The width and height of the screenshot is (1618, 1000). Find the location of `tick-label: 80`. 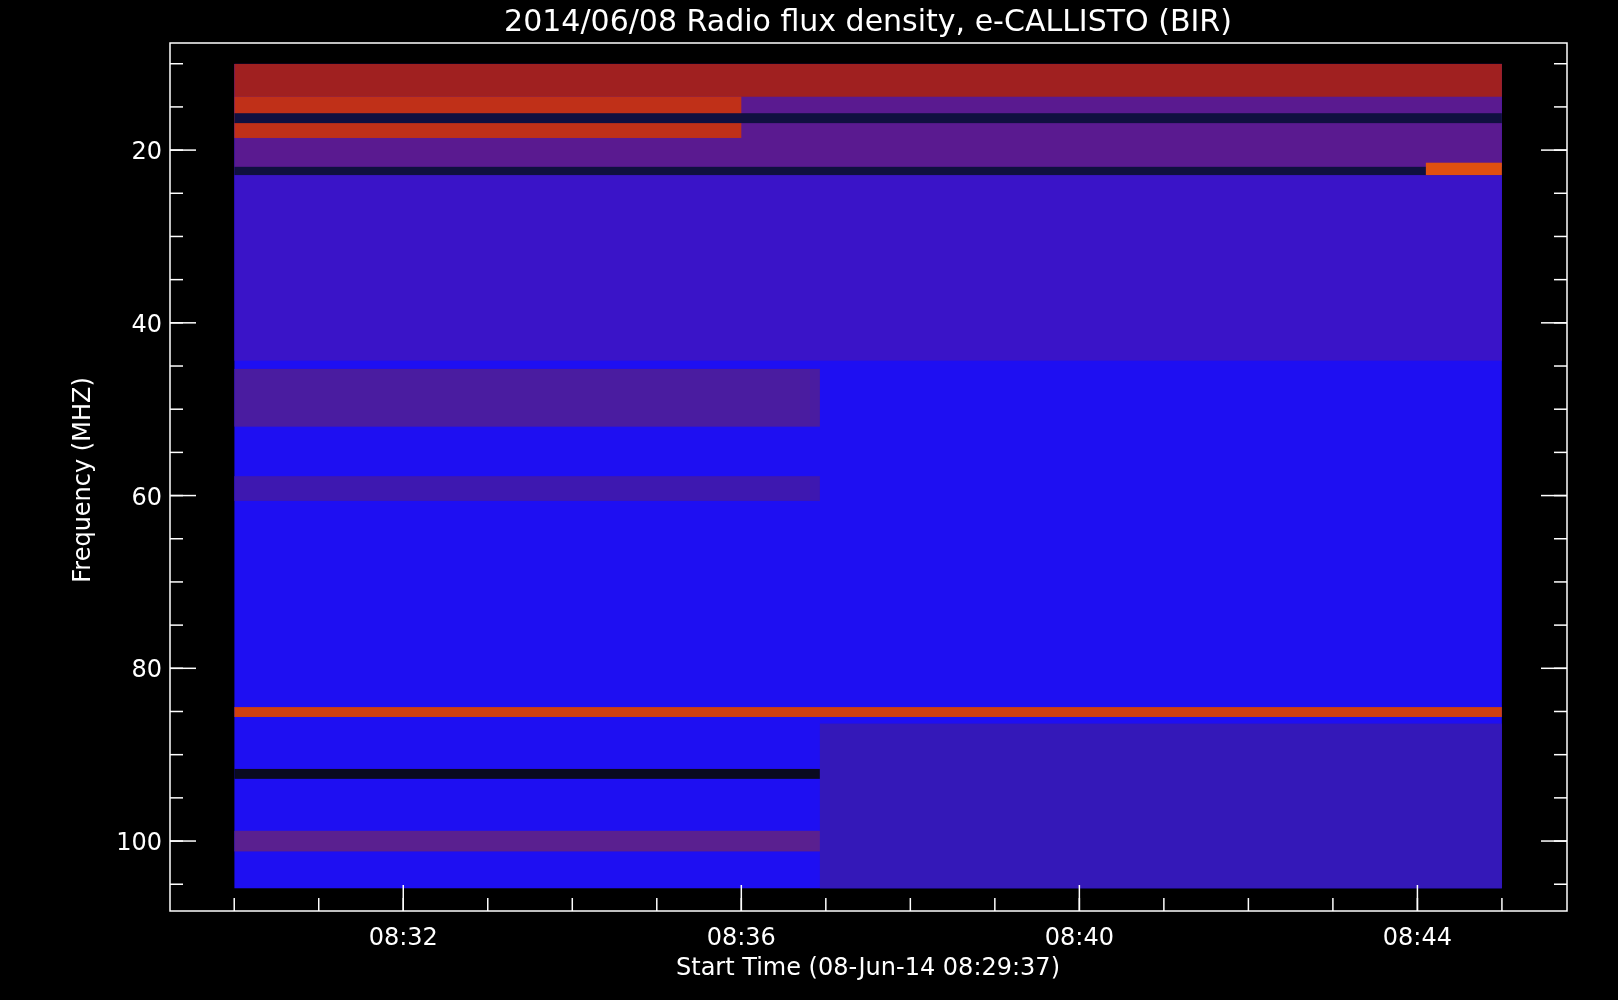

tick-label: 80 is located at coordinates (146, 669).